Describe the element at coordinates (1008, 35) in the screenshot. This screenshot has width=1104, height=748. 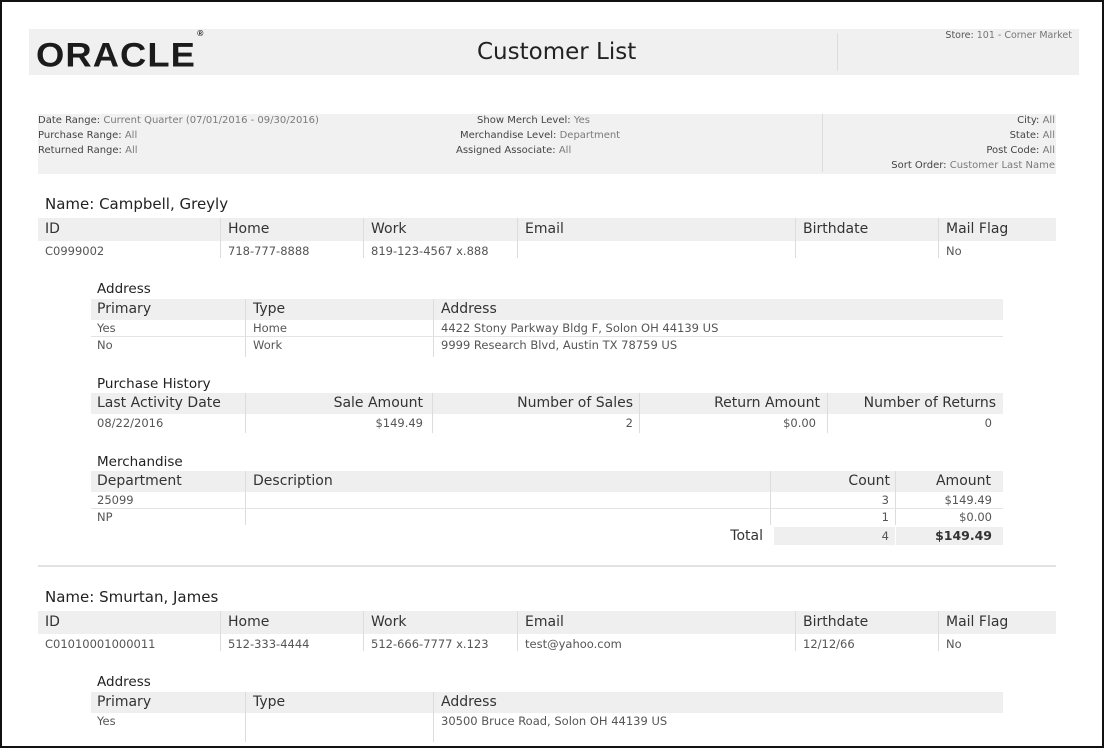
I see `store-info: Store: 101 - Corner Market` at that location.